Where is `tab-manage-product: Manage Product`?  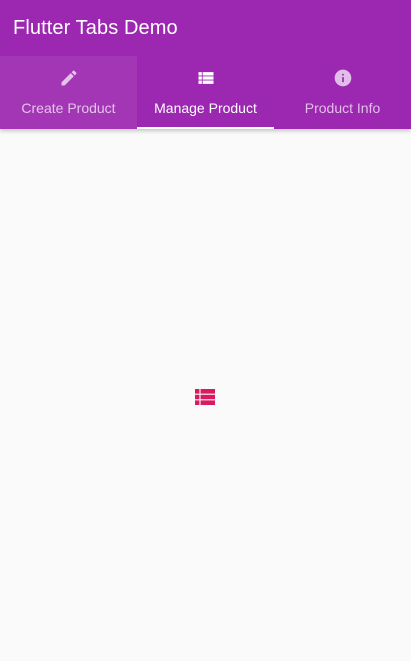
tab-manage-product: Manage Product is located at coordinates (205, 92).